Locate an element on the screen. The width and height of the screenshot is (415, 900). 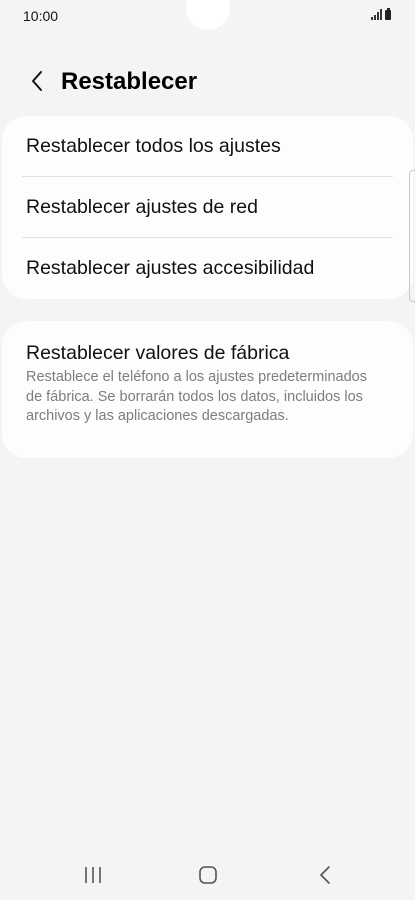
camera-notch is located at coordinates (208, 15).